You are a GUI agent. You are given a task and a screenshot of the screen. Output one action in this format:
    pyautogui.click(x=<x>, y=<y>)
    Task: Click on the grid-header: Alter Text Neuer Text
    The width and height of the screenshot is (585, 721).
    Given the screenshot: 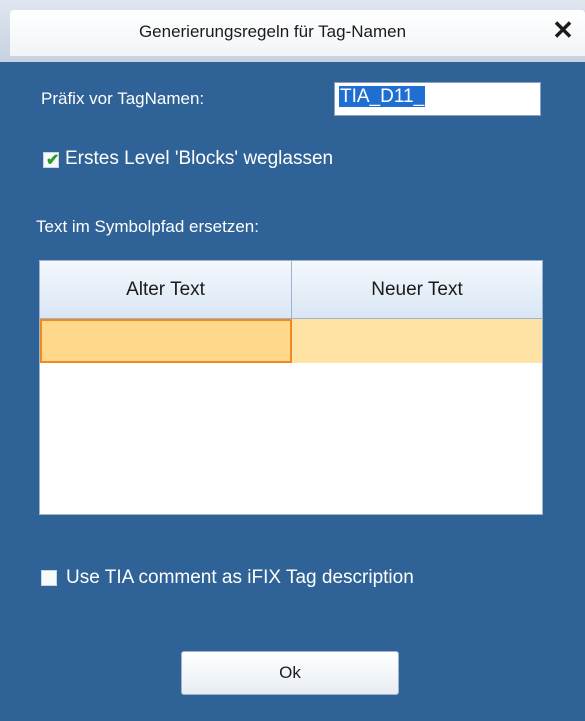 What is the action you would take?
    pyautogui.click(x=291, y=290)
    